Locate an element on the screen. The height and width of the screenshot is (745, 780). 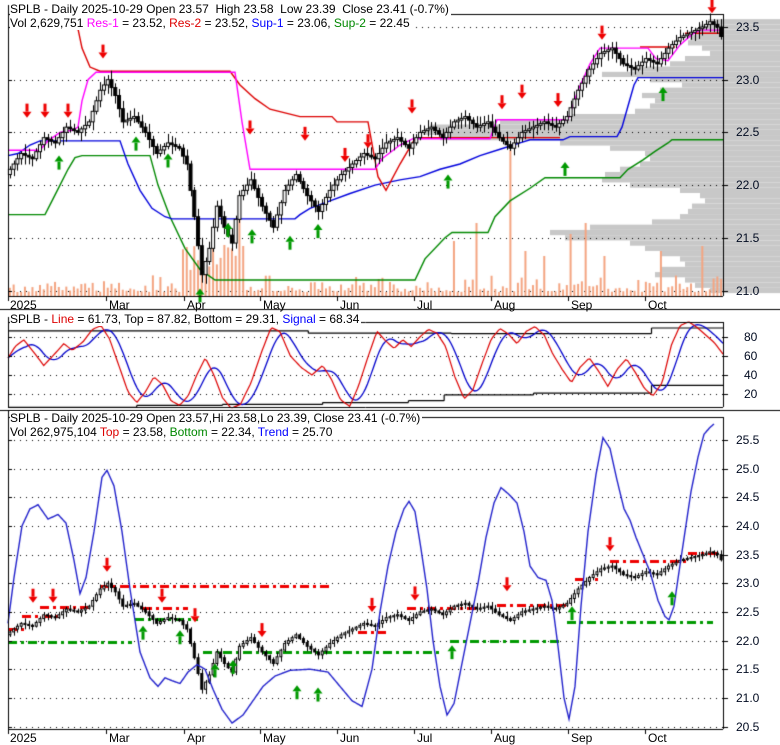
y-axis-label-panel3: 25.5 is located at coordinates (748, 440).